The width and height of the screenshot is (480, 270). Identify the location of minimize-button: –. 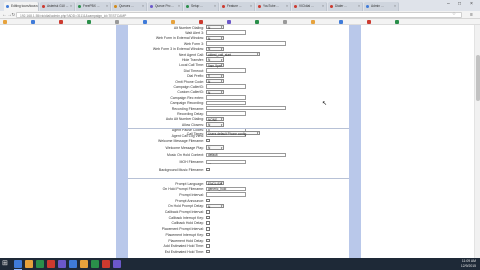
(448, 4).